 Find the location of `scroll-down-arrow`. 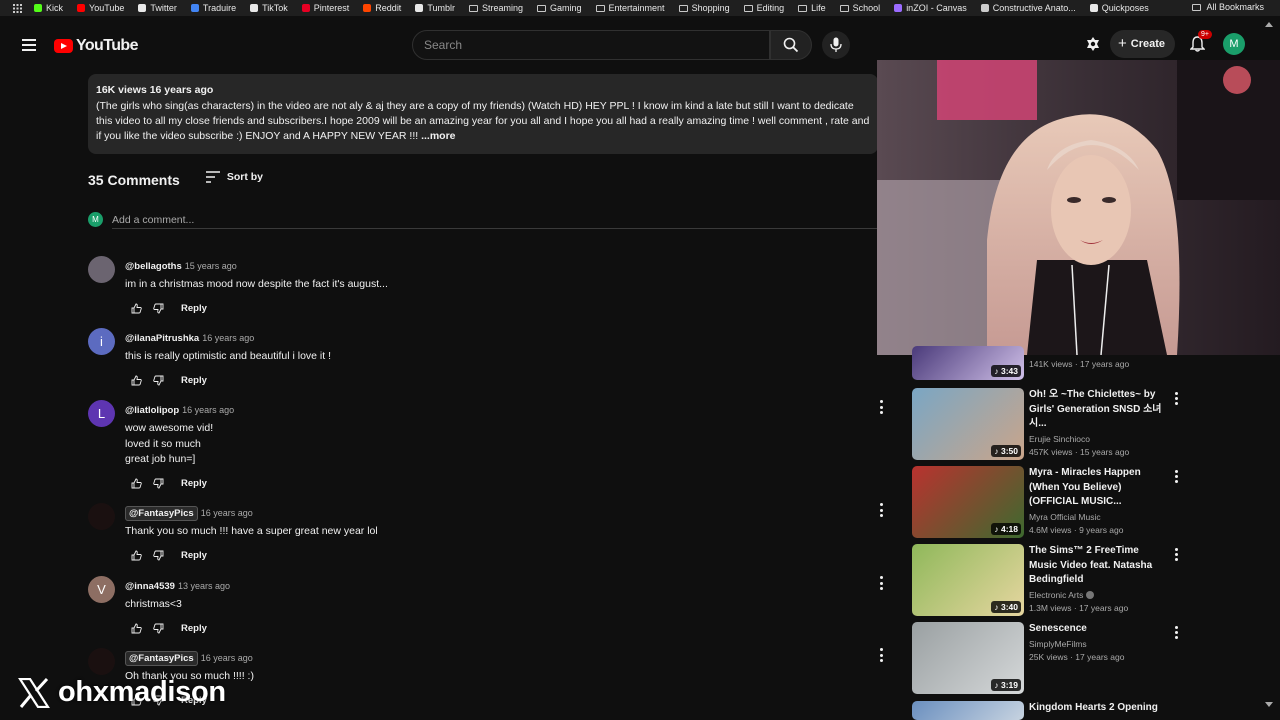

scroll-down-arrow is located at coordinates (1269, 704).